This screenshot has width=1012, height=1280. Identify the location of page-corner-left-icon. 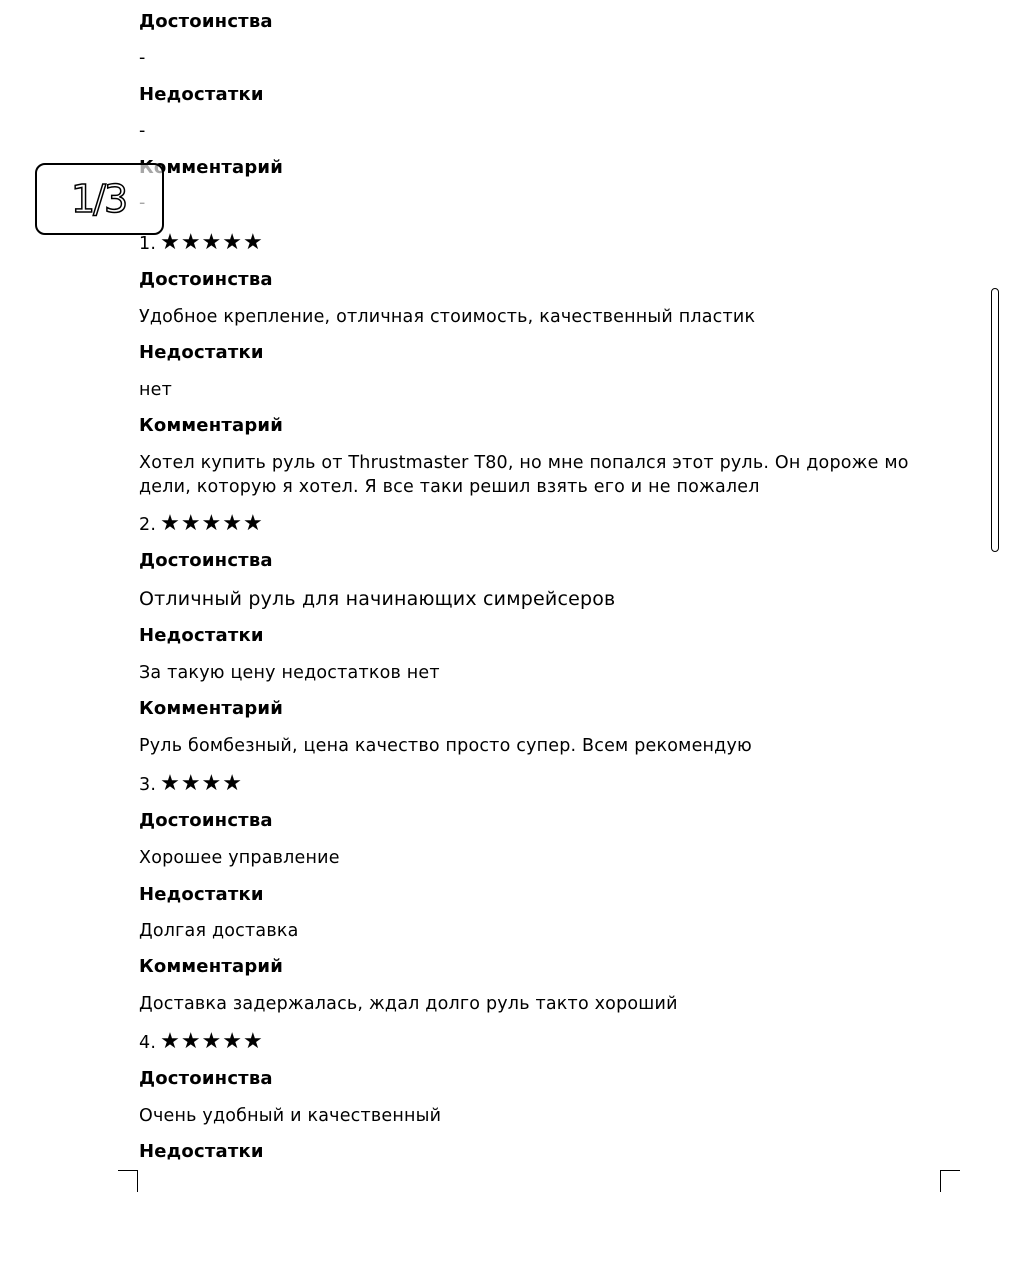
(128, 1181).